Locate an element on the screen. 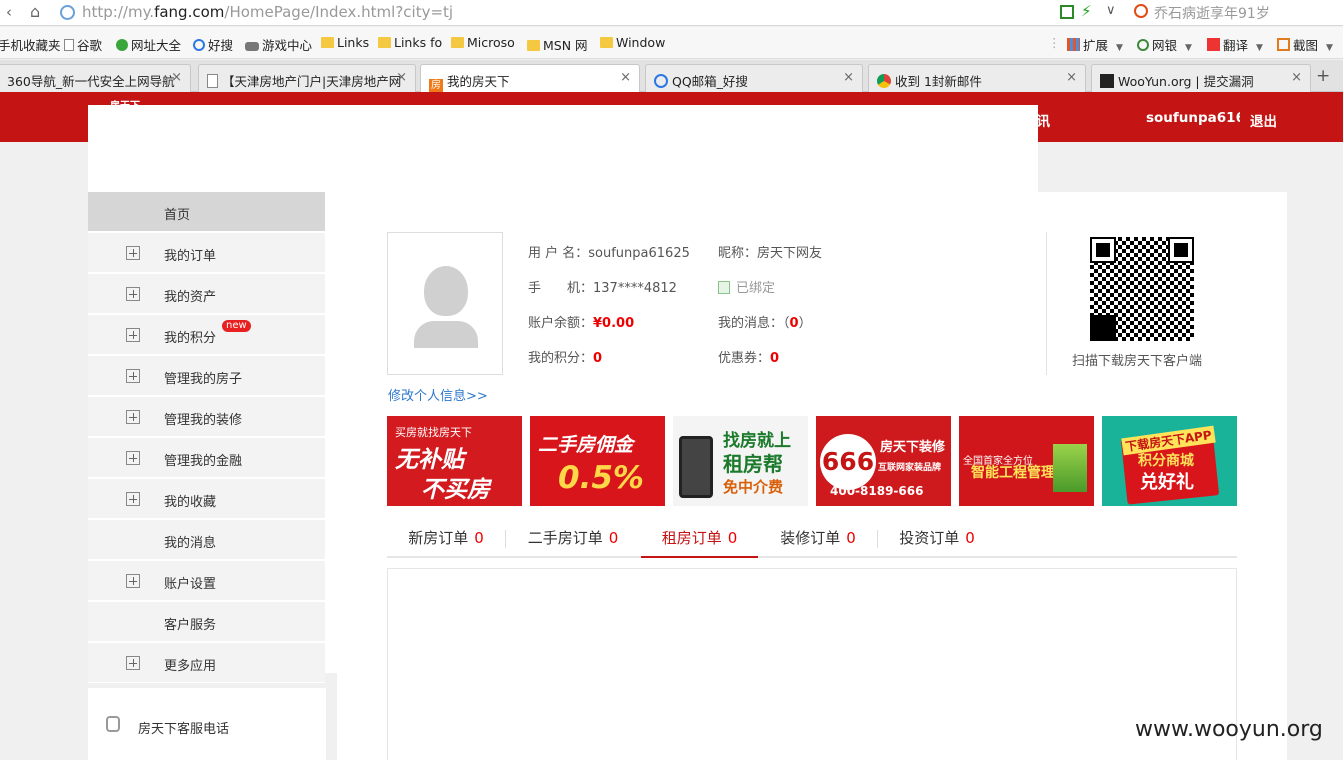 This screenshot has width=1343, height=760. tab-second-hand-orders: 二手房订单 0 is located at coordinates (573, 538).